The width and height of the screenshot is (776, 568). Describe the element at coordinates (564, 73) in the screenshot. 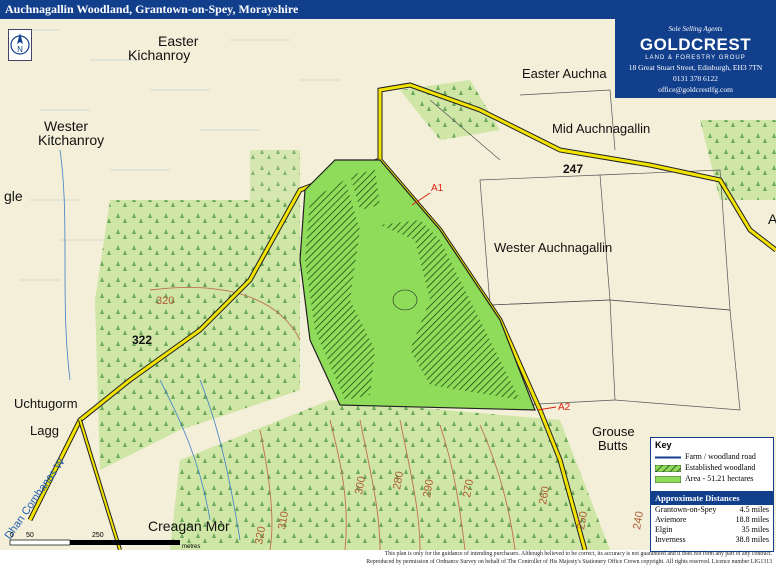

I see `label-easter-auchna: Easter Auchna` at that location.